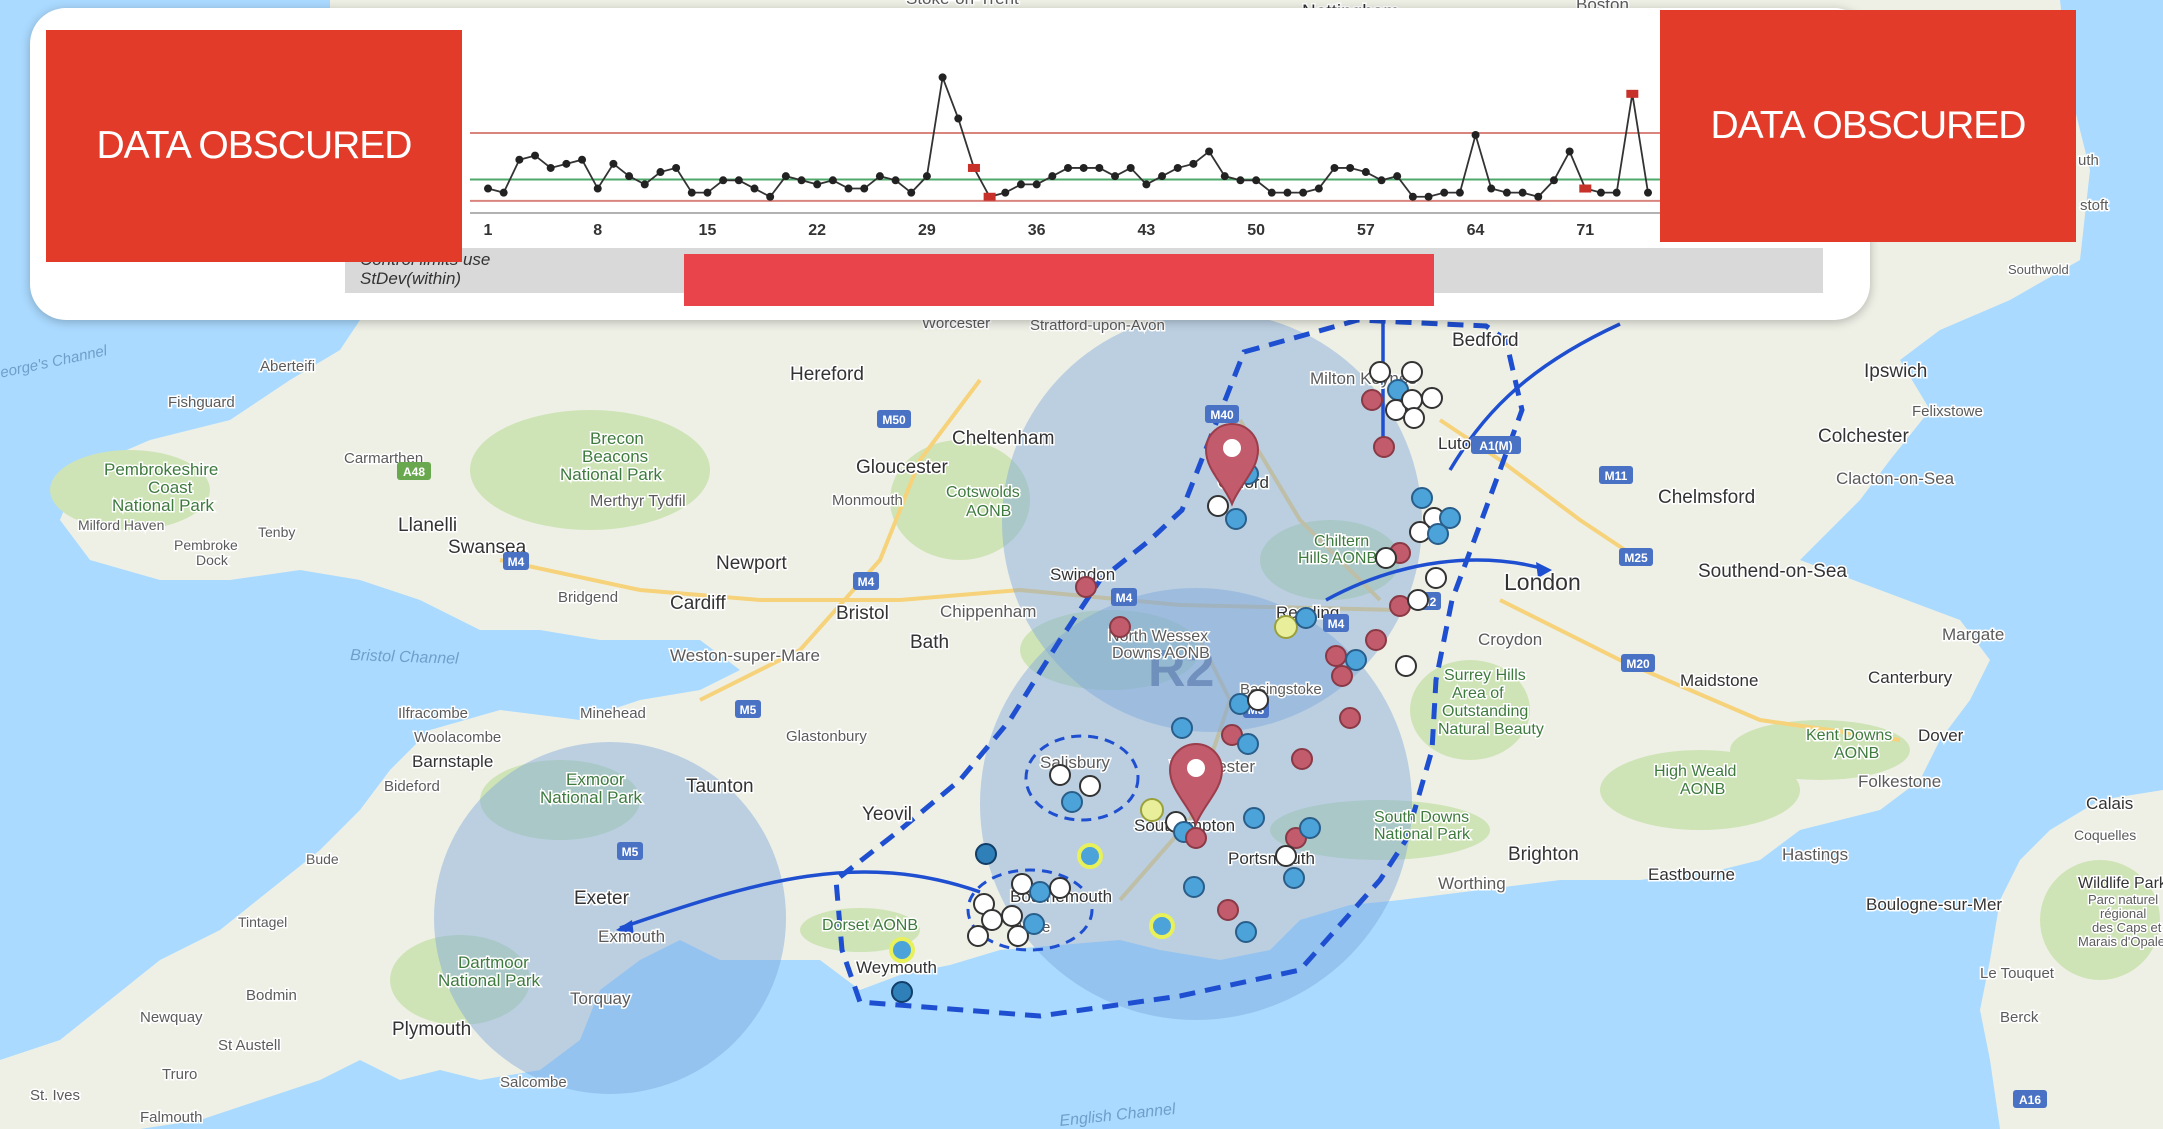 Image resolution: width=2163 pixels, height=1129 pixels. I want to click on place-label: Ipswich, so click(1895, 371).